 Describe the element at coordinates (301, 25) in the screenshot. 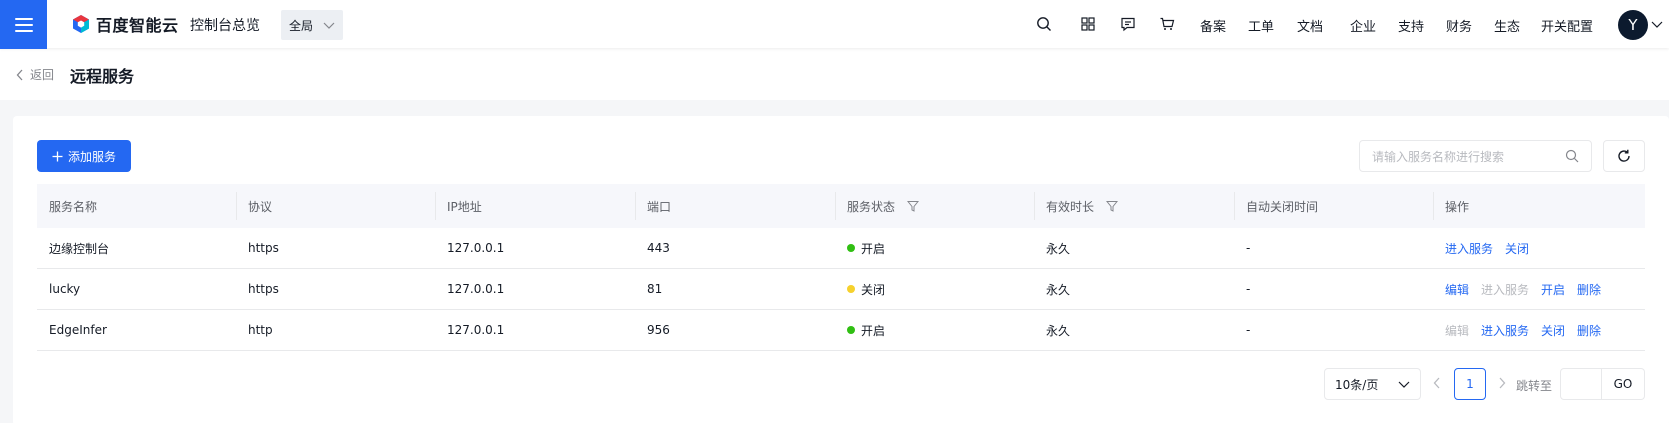

I see `region-select-value: 全局` at that location.